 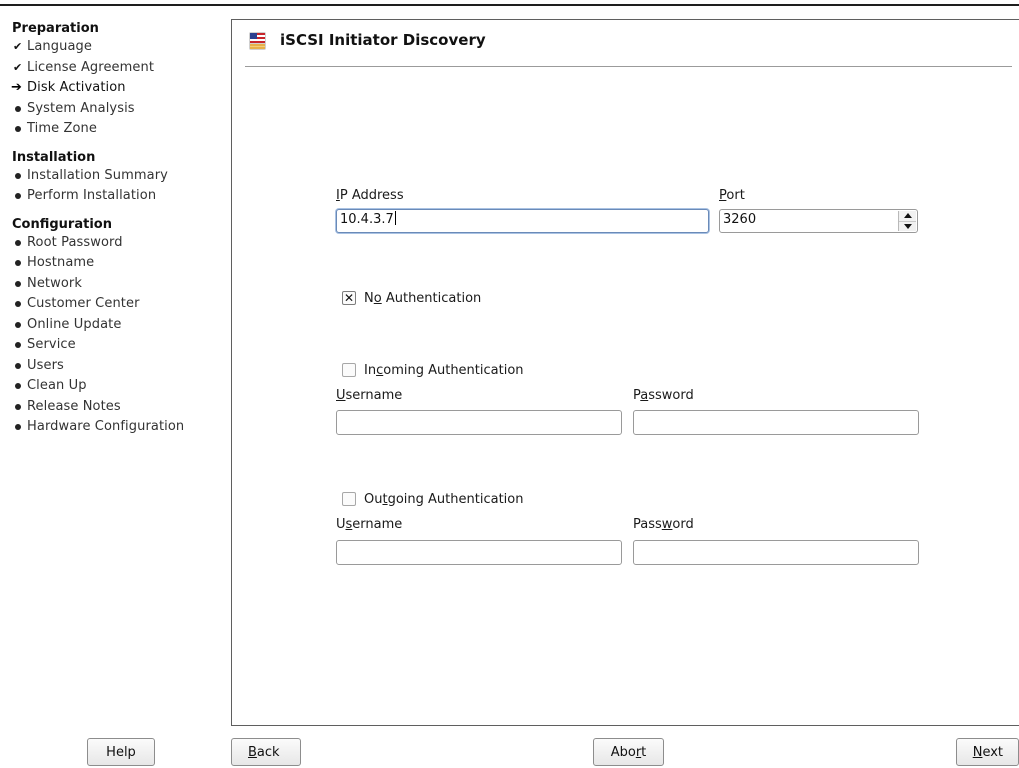 I want to click on outgoing-username-label: Username, so click(x=369, y=524).